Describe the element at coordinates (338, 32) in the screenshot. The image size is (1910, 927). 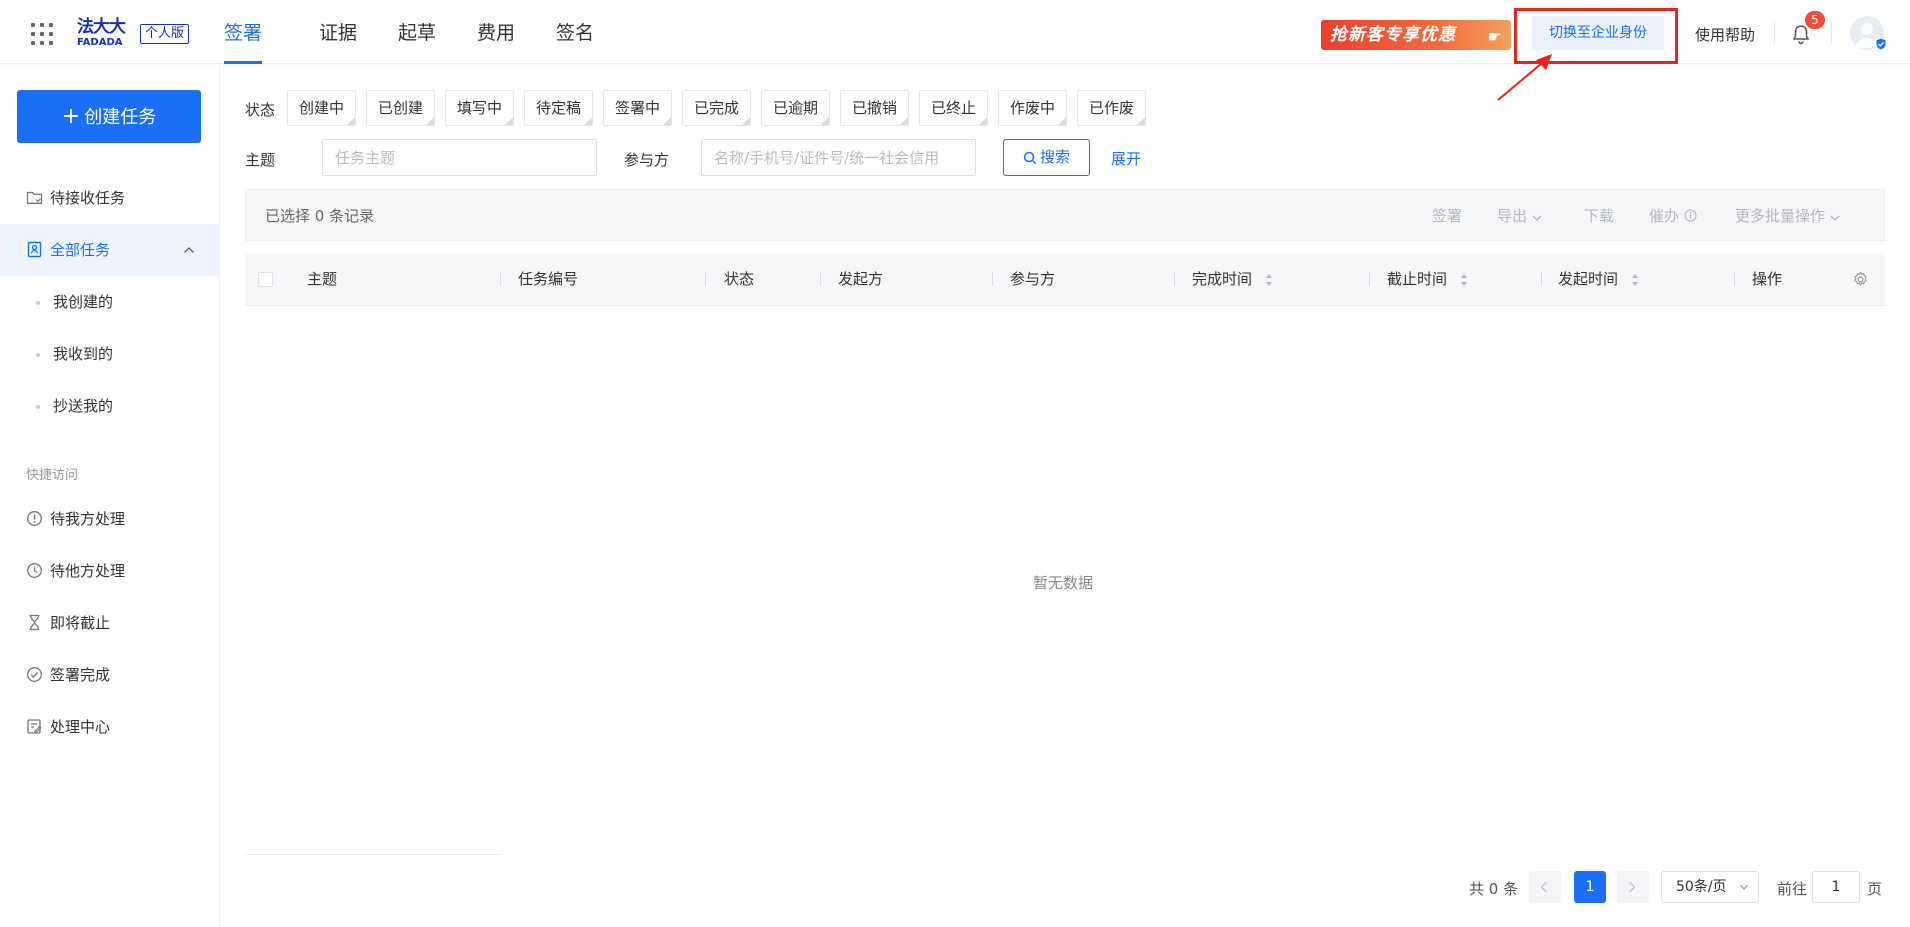
I see `nav-tab-evidence: 证据` at that location.